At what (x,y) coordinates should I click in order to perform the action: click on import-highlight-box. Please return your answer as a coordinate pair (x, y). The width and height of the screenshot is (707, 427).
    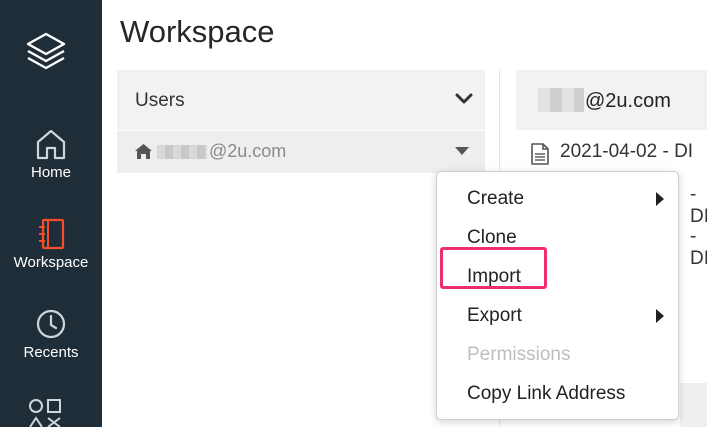
    Looking at the image, I should click on (493, 268).